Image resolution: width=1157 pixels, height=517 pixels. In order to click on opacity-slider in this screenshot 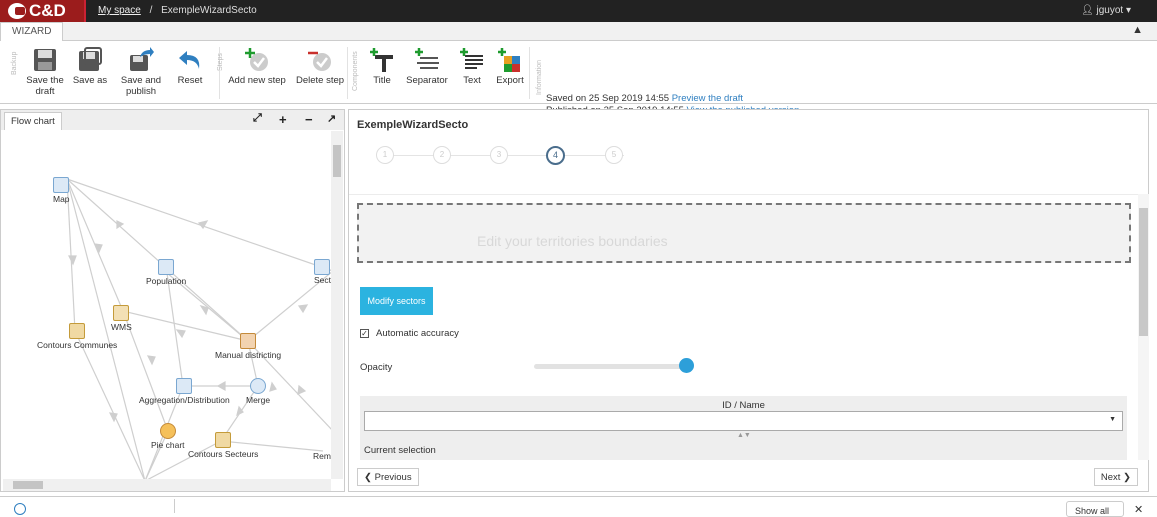, I will do `click(614, 366)`.